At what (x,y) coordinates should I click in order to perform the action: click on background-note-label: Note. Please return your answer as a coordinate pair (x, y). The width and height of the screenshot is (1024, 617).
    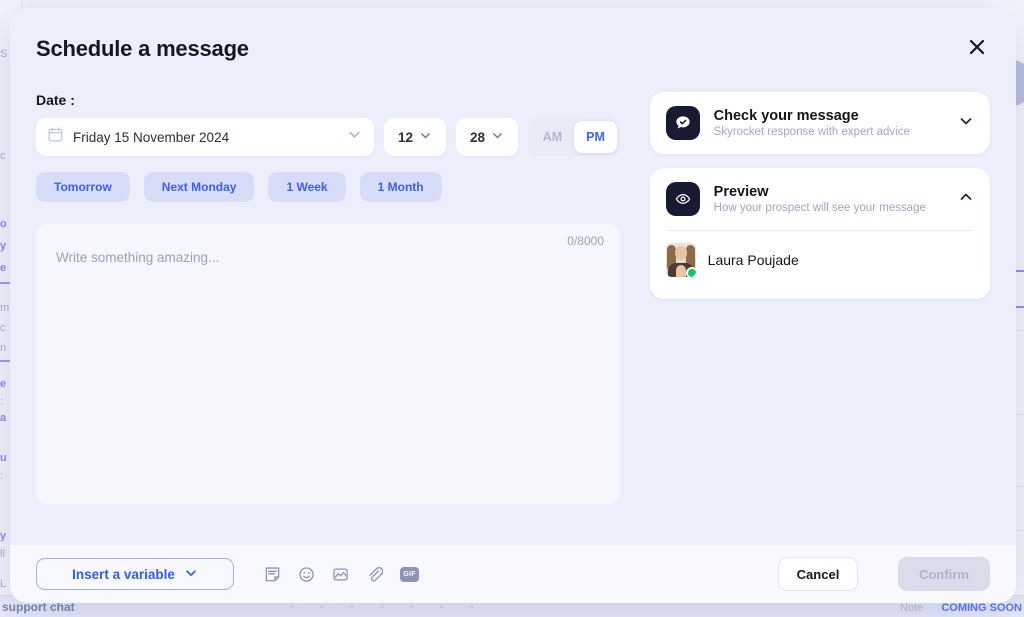
    Looking at the image, I should click on (912, 608).